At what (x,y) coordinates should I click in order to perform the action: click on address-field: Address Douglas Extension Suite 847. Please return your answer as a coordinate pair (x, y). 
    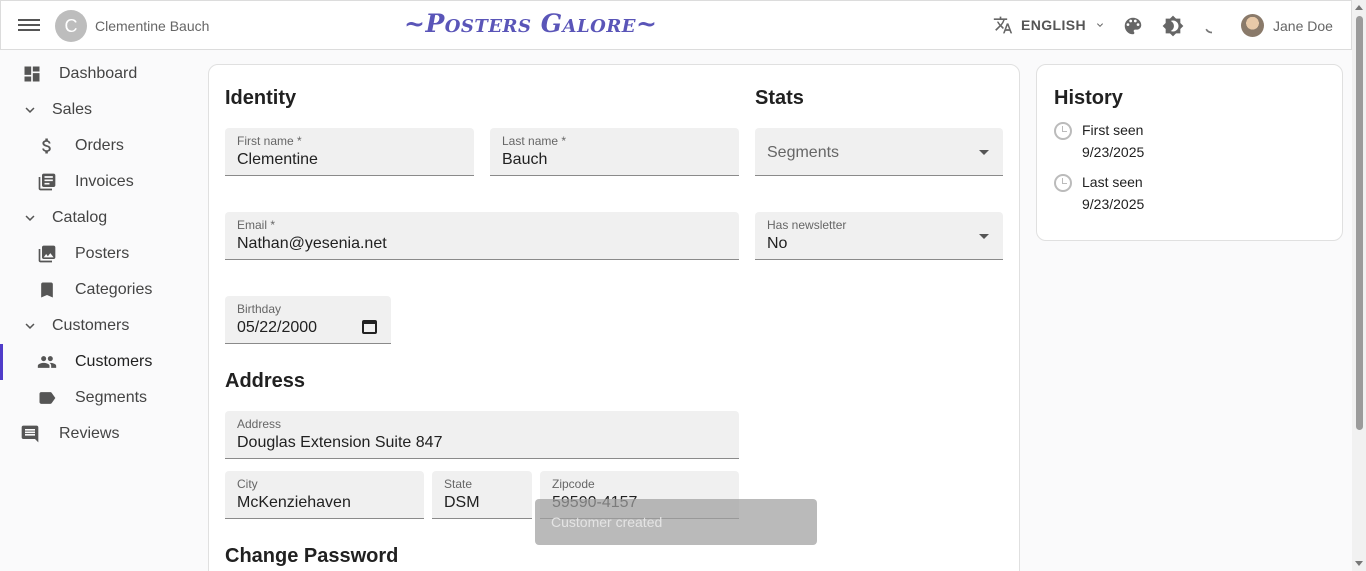
    Looking at the image, I should click on (482, 435).